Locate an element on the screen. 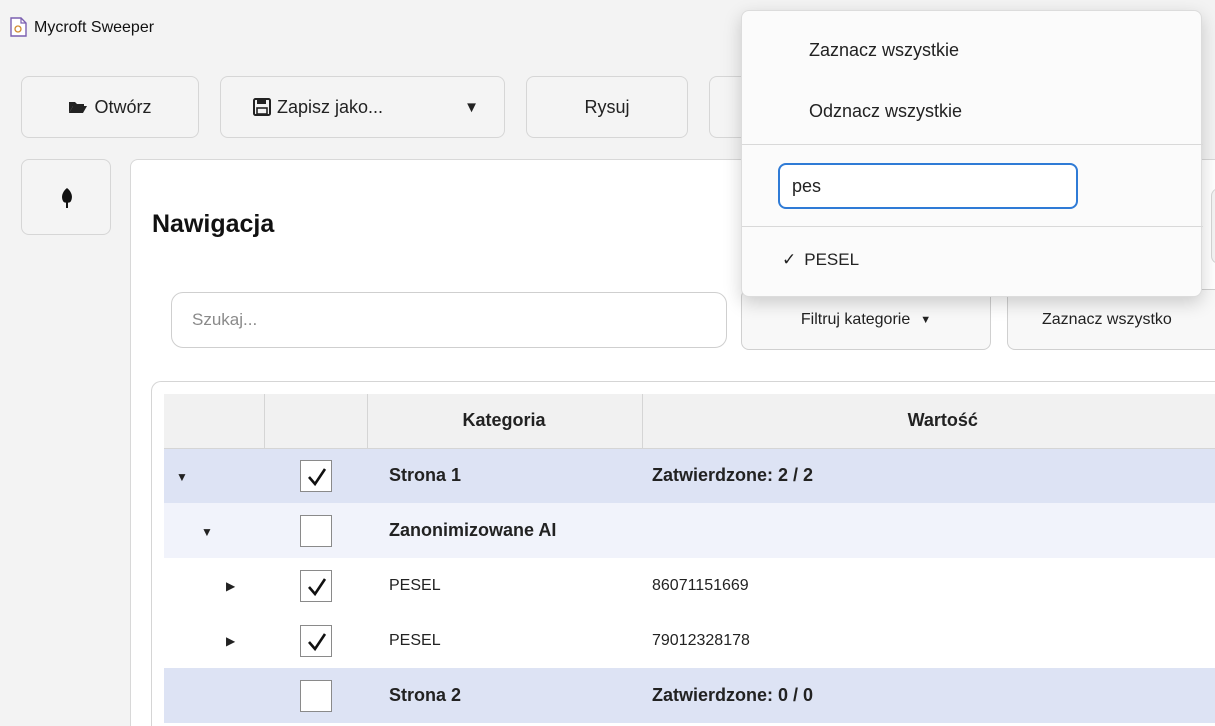  deselect-all-menu-item: Odznacz wszystkie is located at coordinates (885, 111).